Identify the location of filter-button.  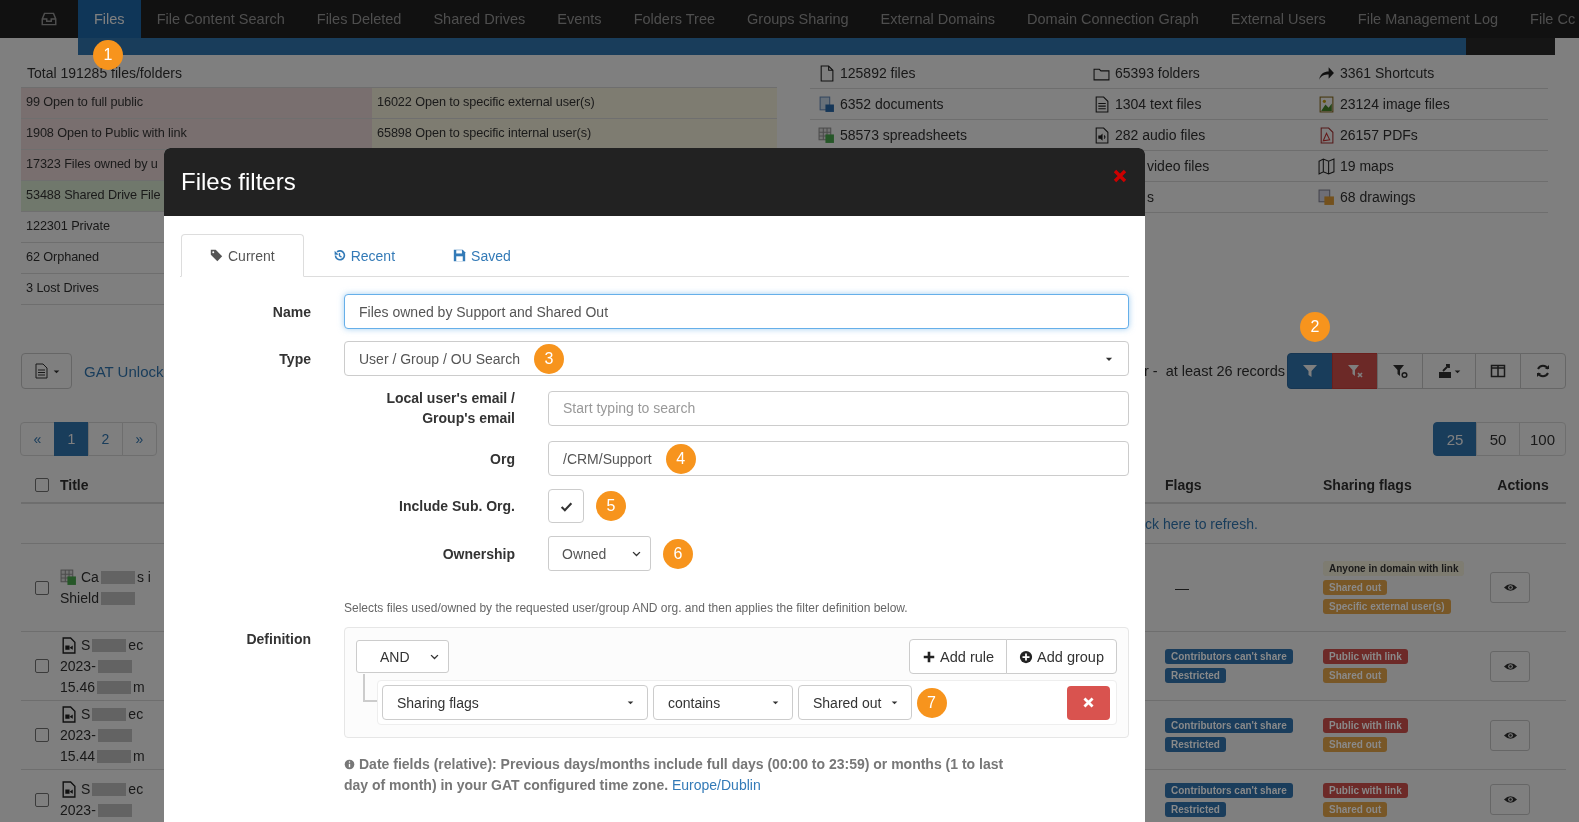
(1310, 371).